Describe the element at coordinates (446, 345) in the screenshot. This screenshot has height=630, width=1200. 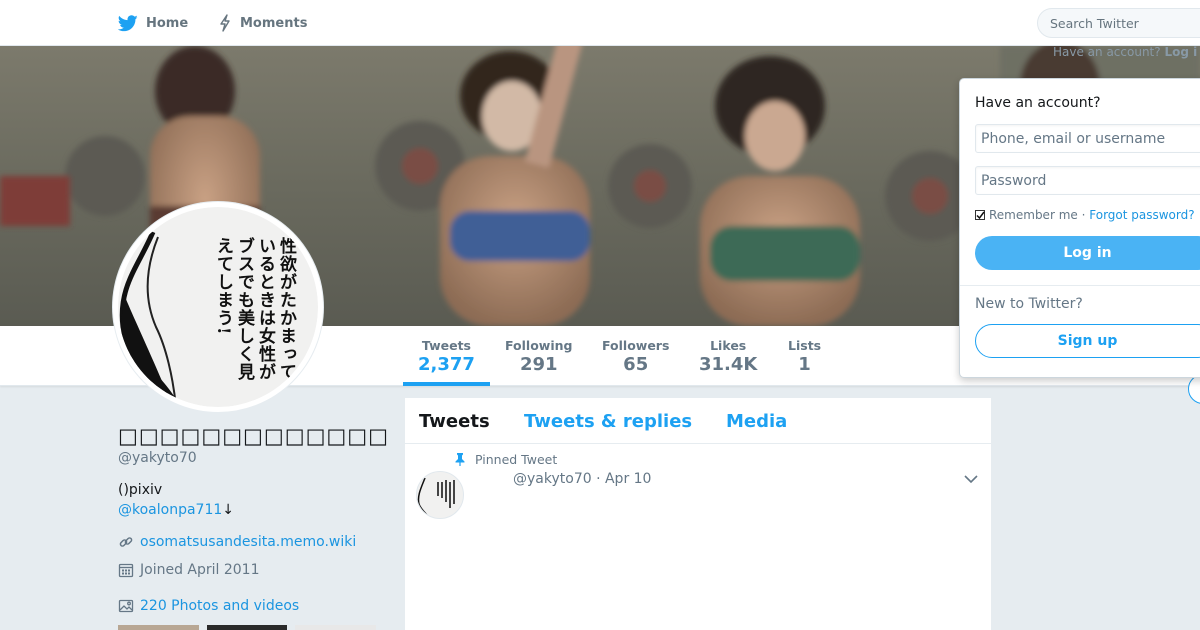
I see `stat-tweets-label: Tweets` at that location.